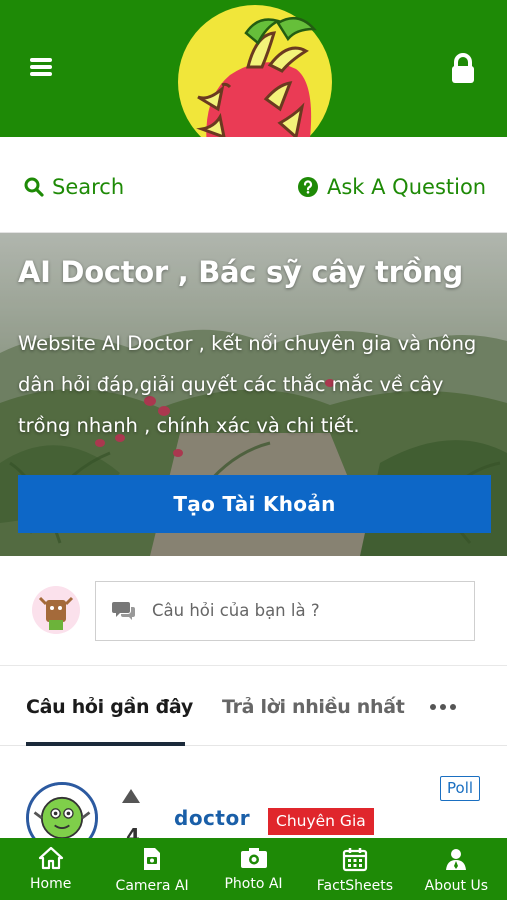 The image size is (507, 900). I want to click on search-label: Search, so click(88, 187).